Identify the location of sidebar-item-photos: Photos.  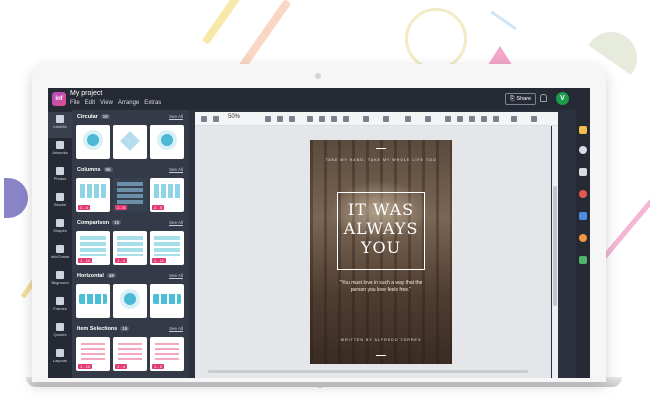
(60, 177).